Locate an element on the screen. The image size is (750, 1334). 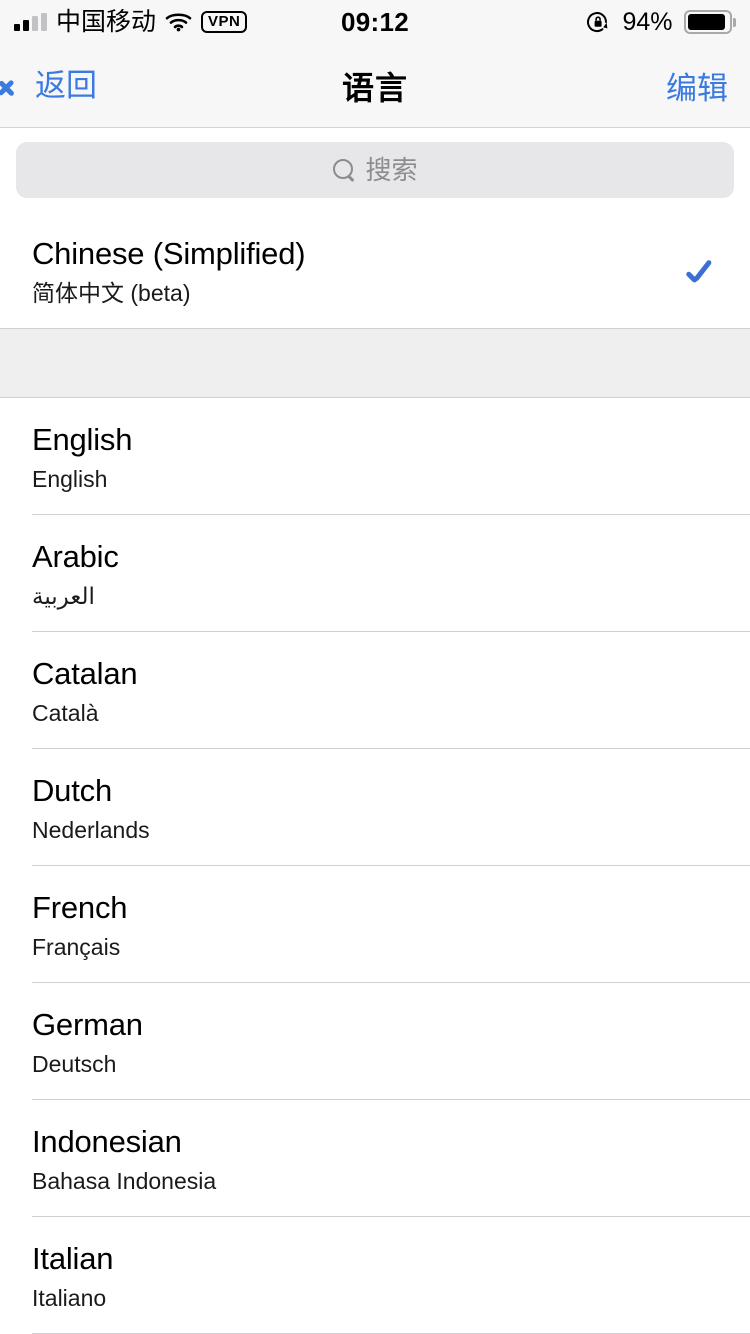
language-native-name: 简体中文 (beta) is located at coordinates (111, 292).